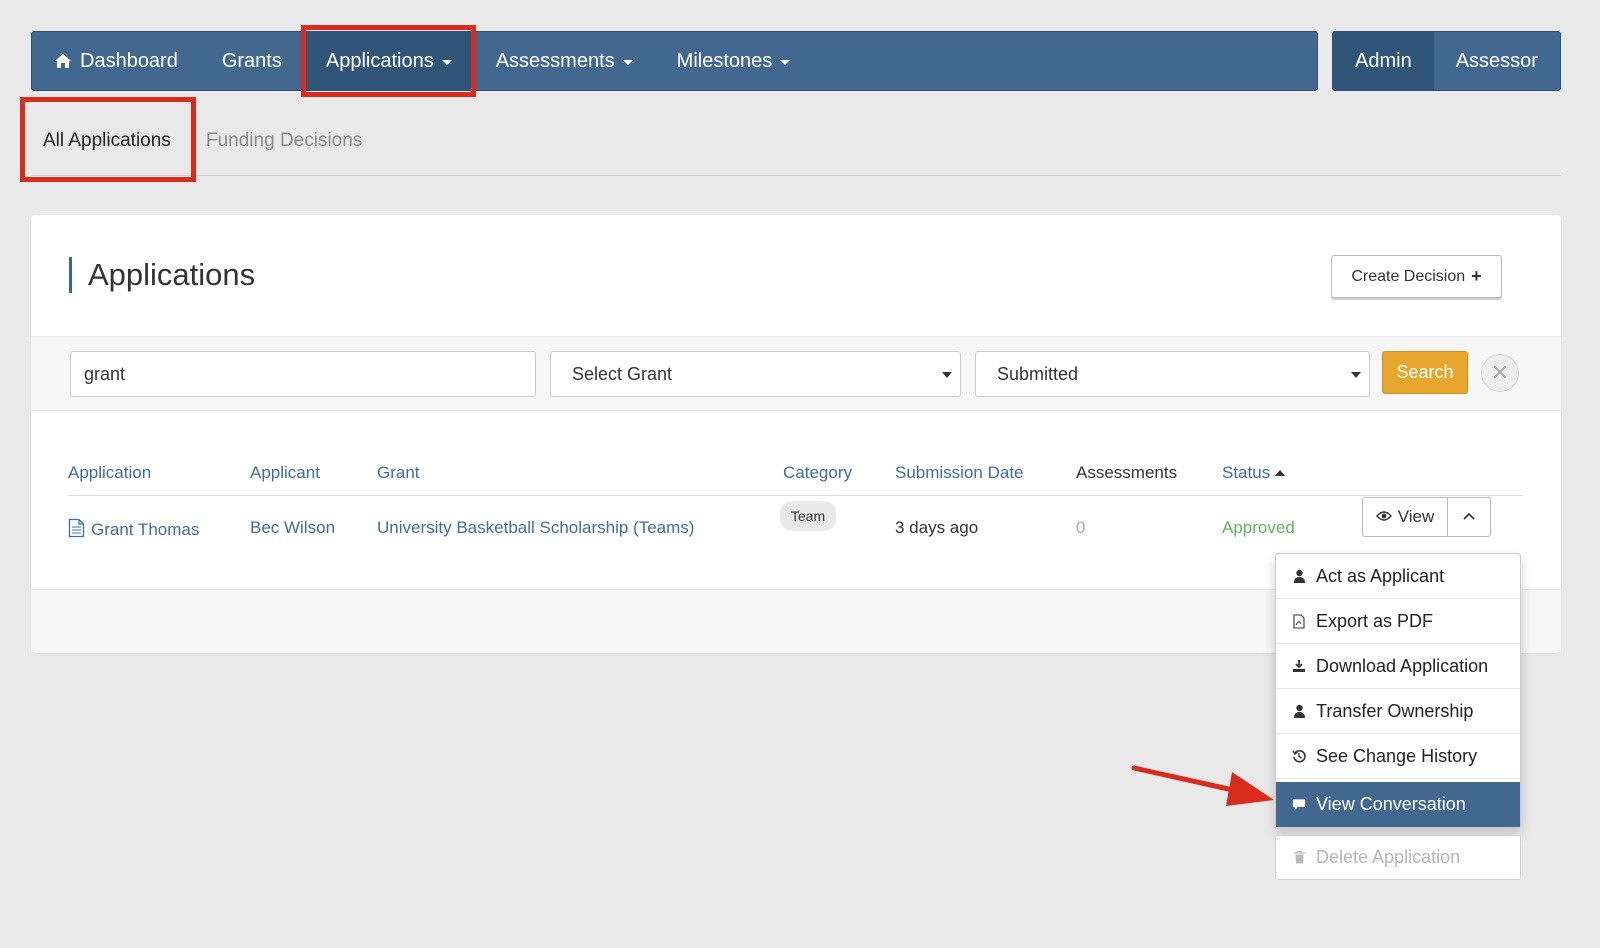 The height and width of the screenshot is (948, 1600). What do you see at coordinates (63, 61) in the screenshot?
I see `home-icon` at bounding box center [63, 61].